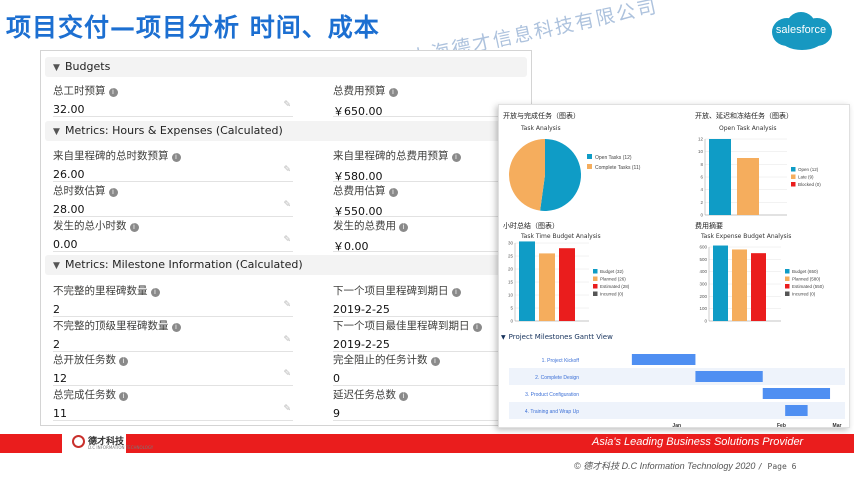  I want to click on field-label: 总完成任务数, so click(84, 395).